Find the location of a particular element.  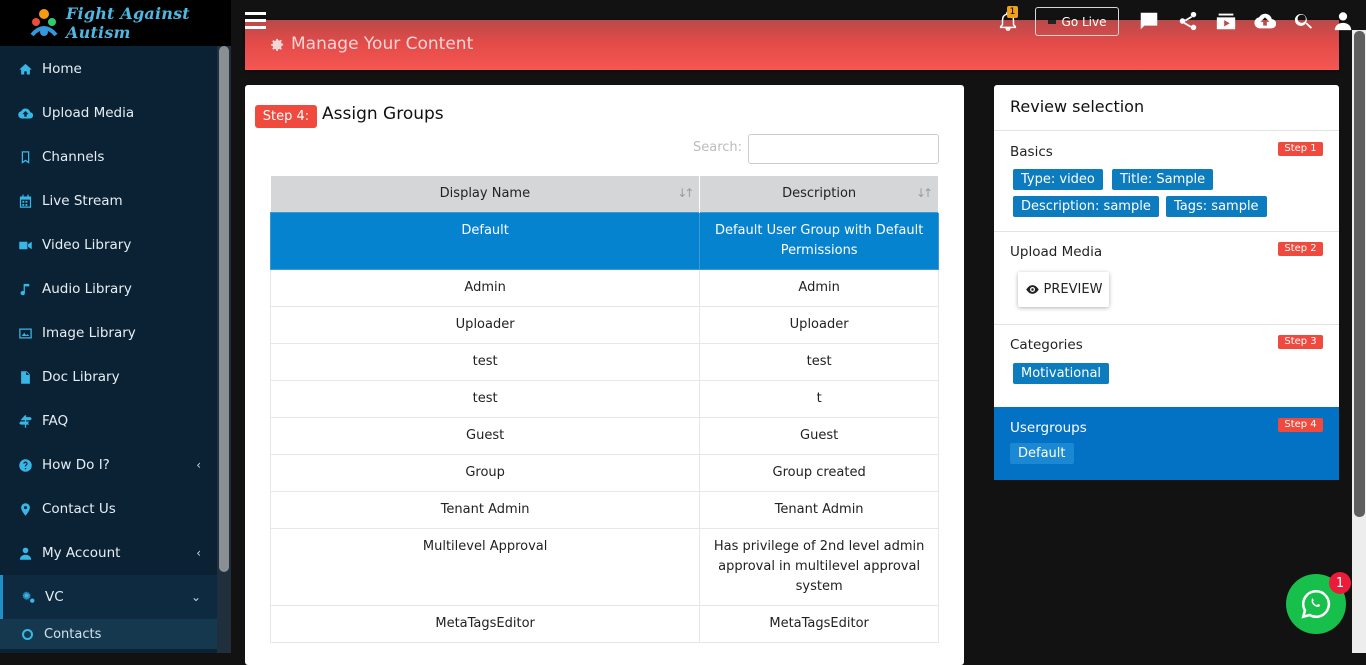

step-badge: Step 4: is located at coordinates (286, 116).